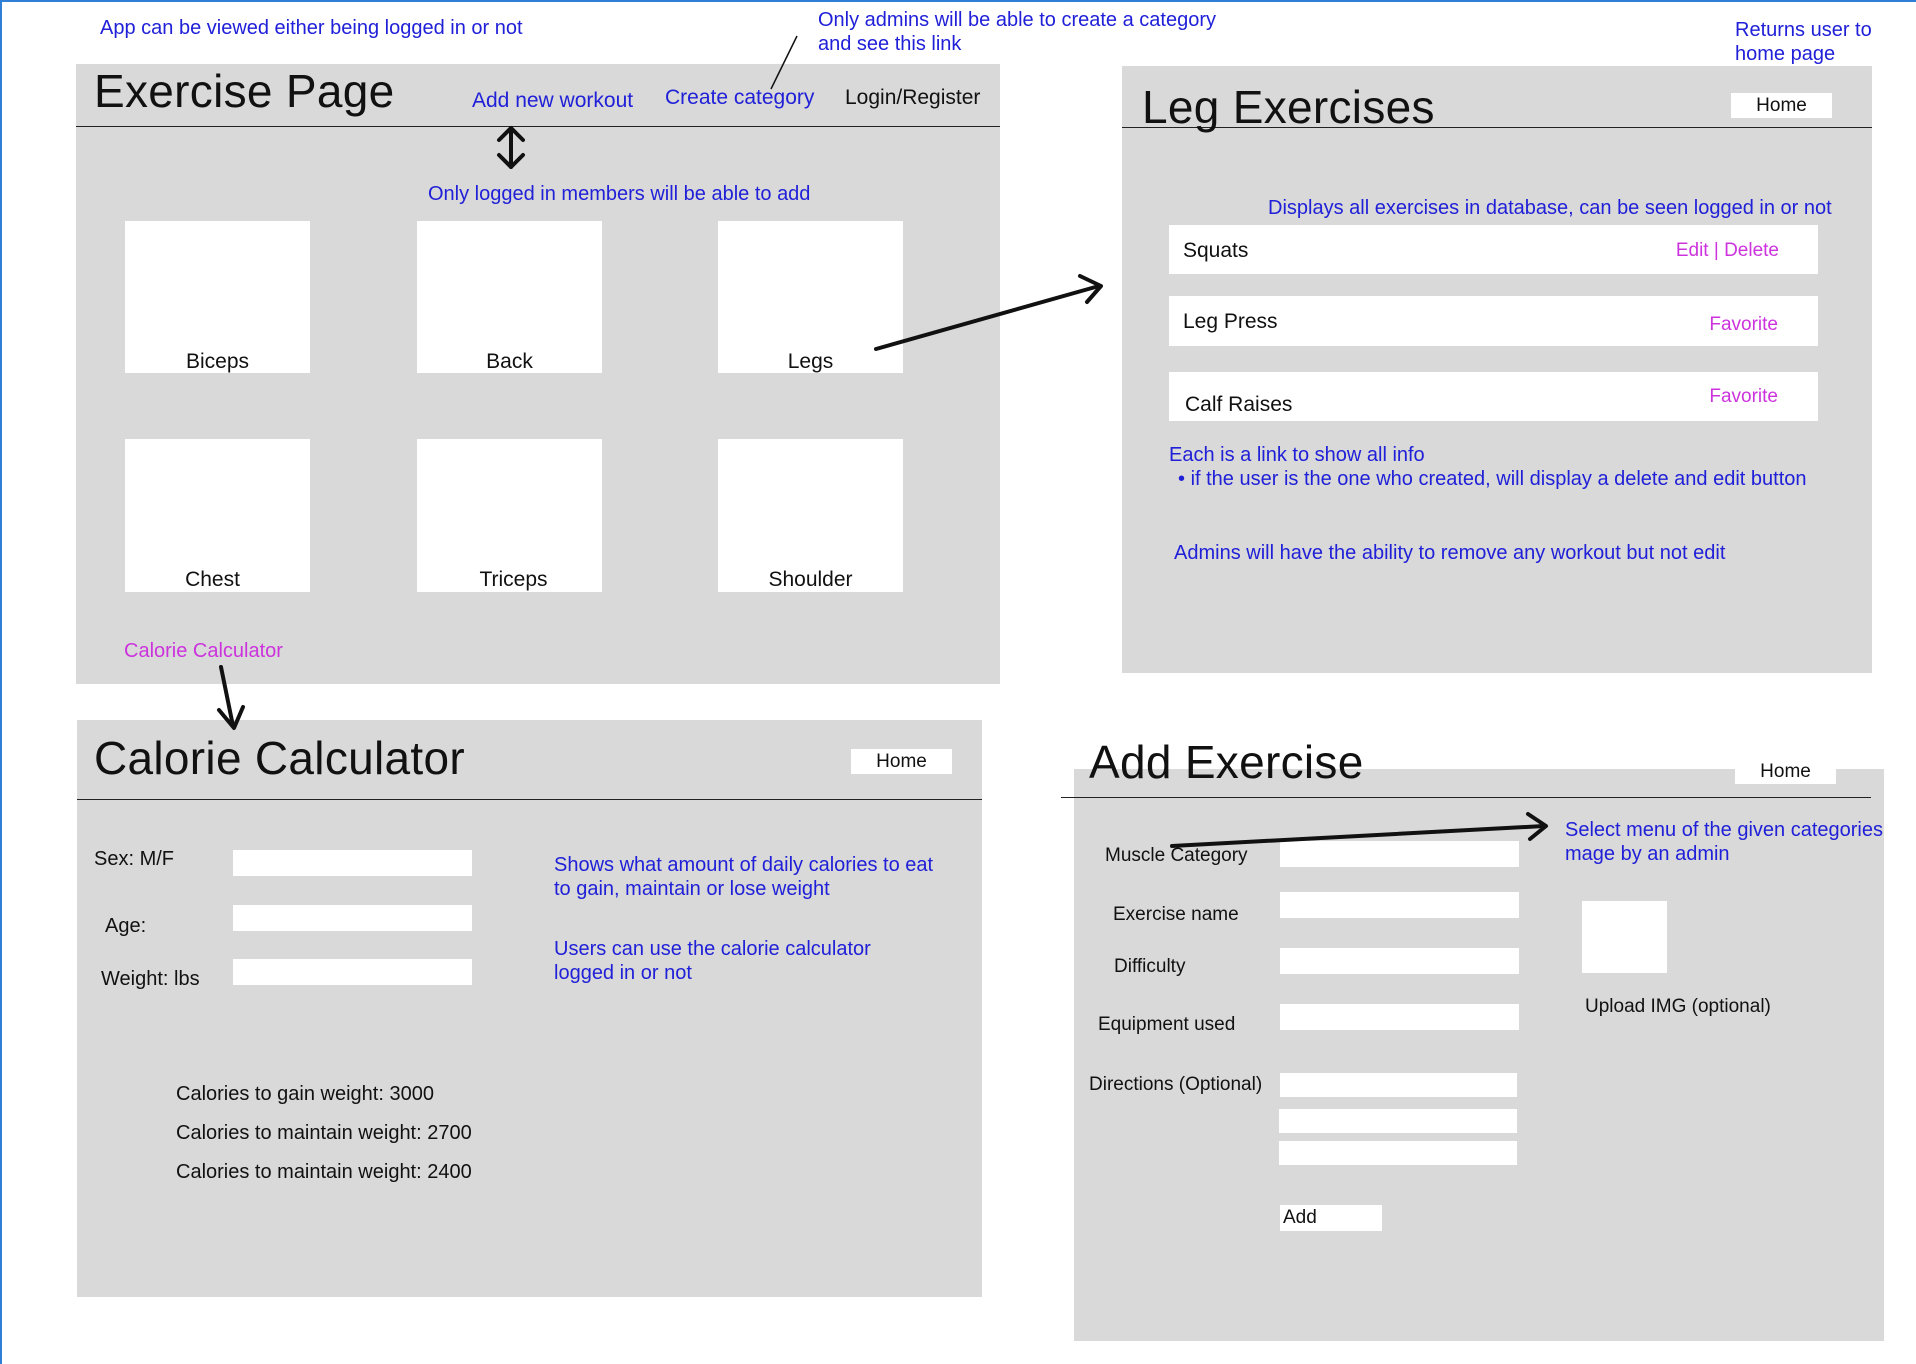 Image resolution: width=1916 pixels, height=1364 pixels. What do you see at coordinates (810, 297) in the screenshot?
I see `category-tile-legs: Legs` at bounding box center [810, 297].